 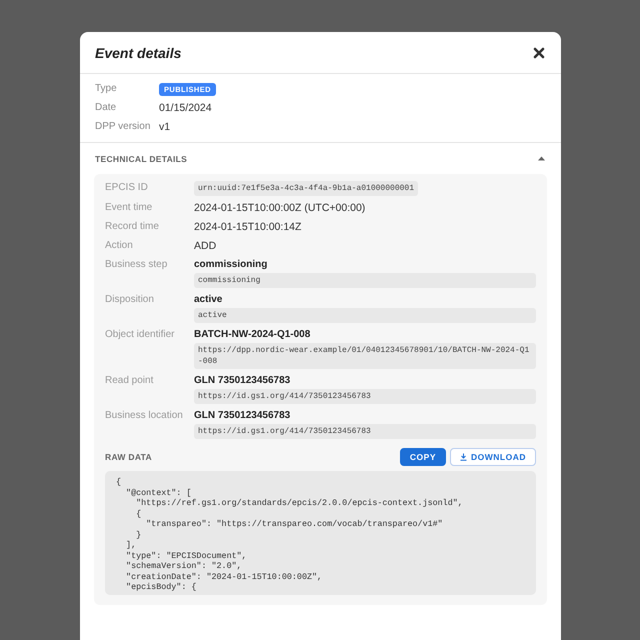 I want to click on download-icon, so click(x=463, y=457).